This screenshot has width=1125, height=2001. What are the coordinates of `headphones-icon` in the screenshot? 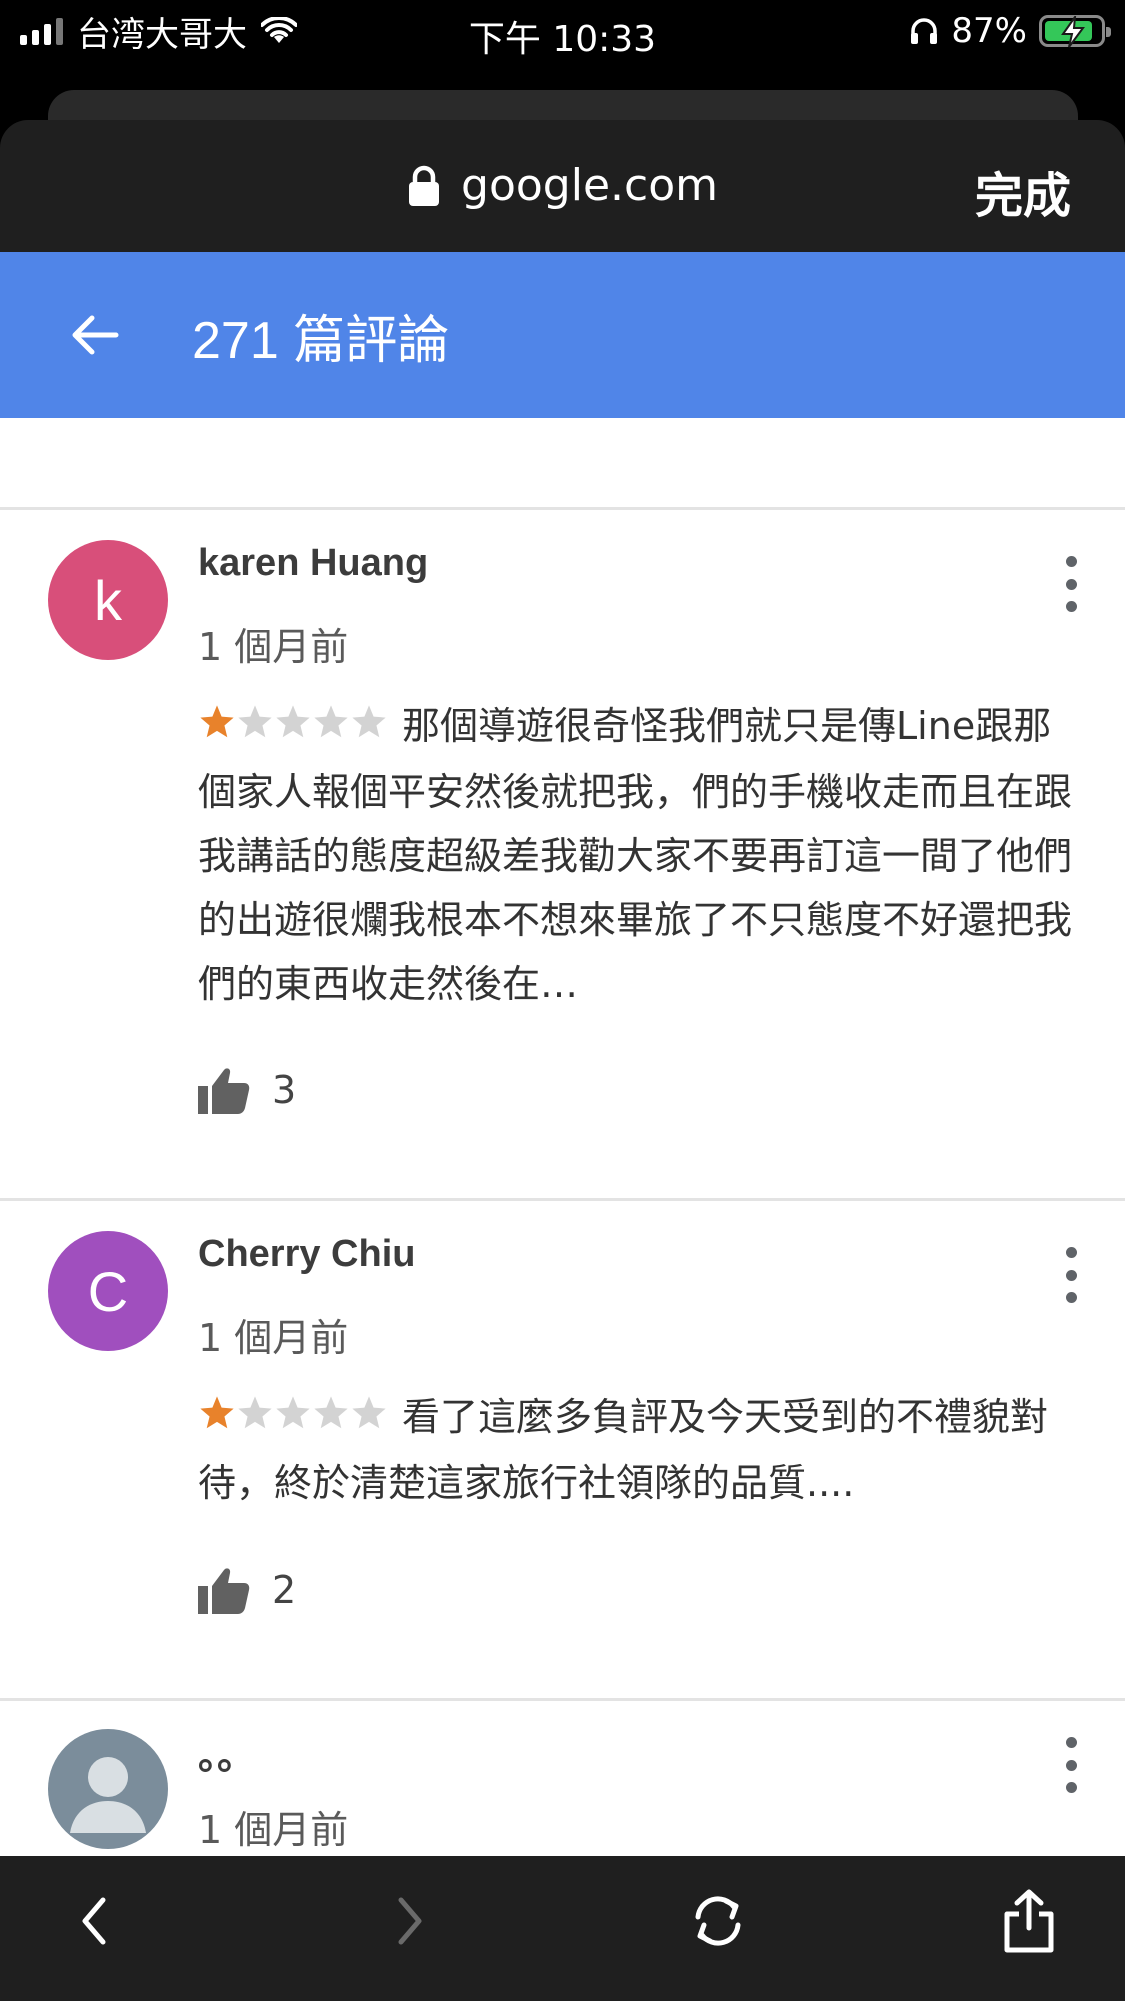 It's located at (924, 31).